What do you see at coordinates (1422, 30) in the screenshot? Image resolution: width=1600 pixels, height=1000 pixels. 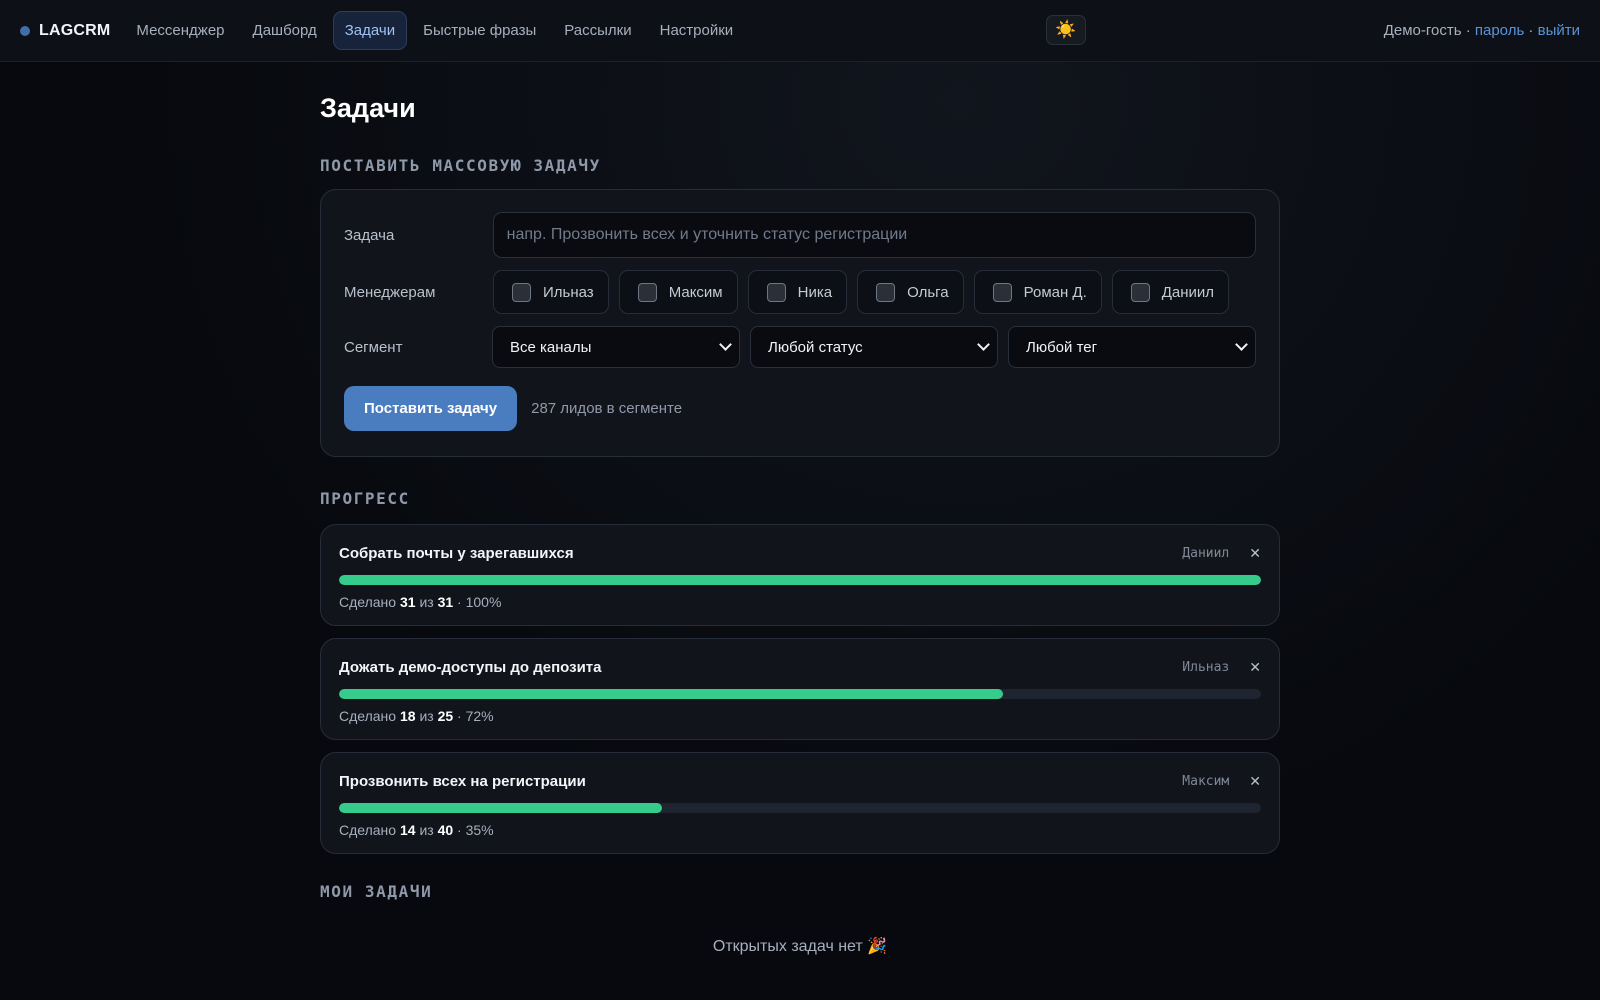 I see `user-name: Демо-гость` at bounding box center [1422, 30].